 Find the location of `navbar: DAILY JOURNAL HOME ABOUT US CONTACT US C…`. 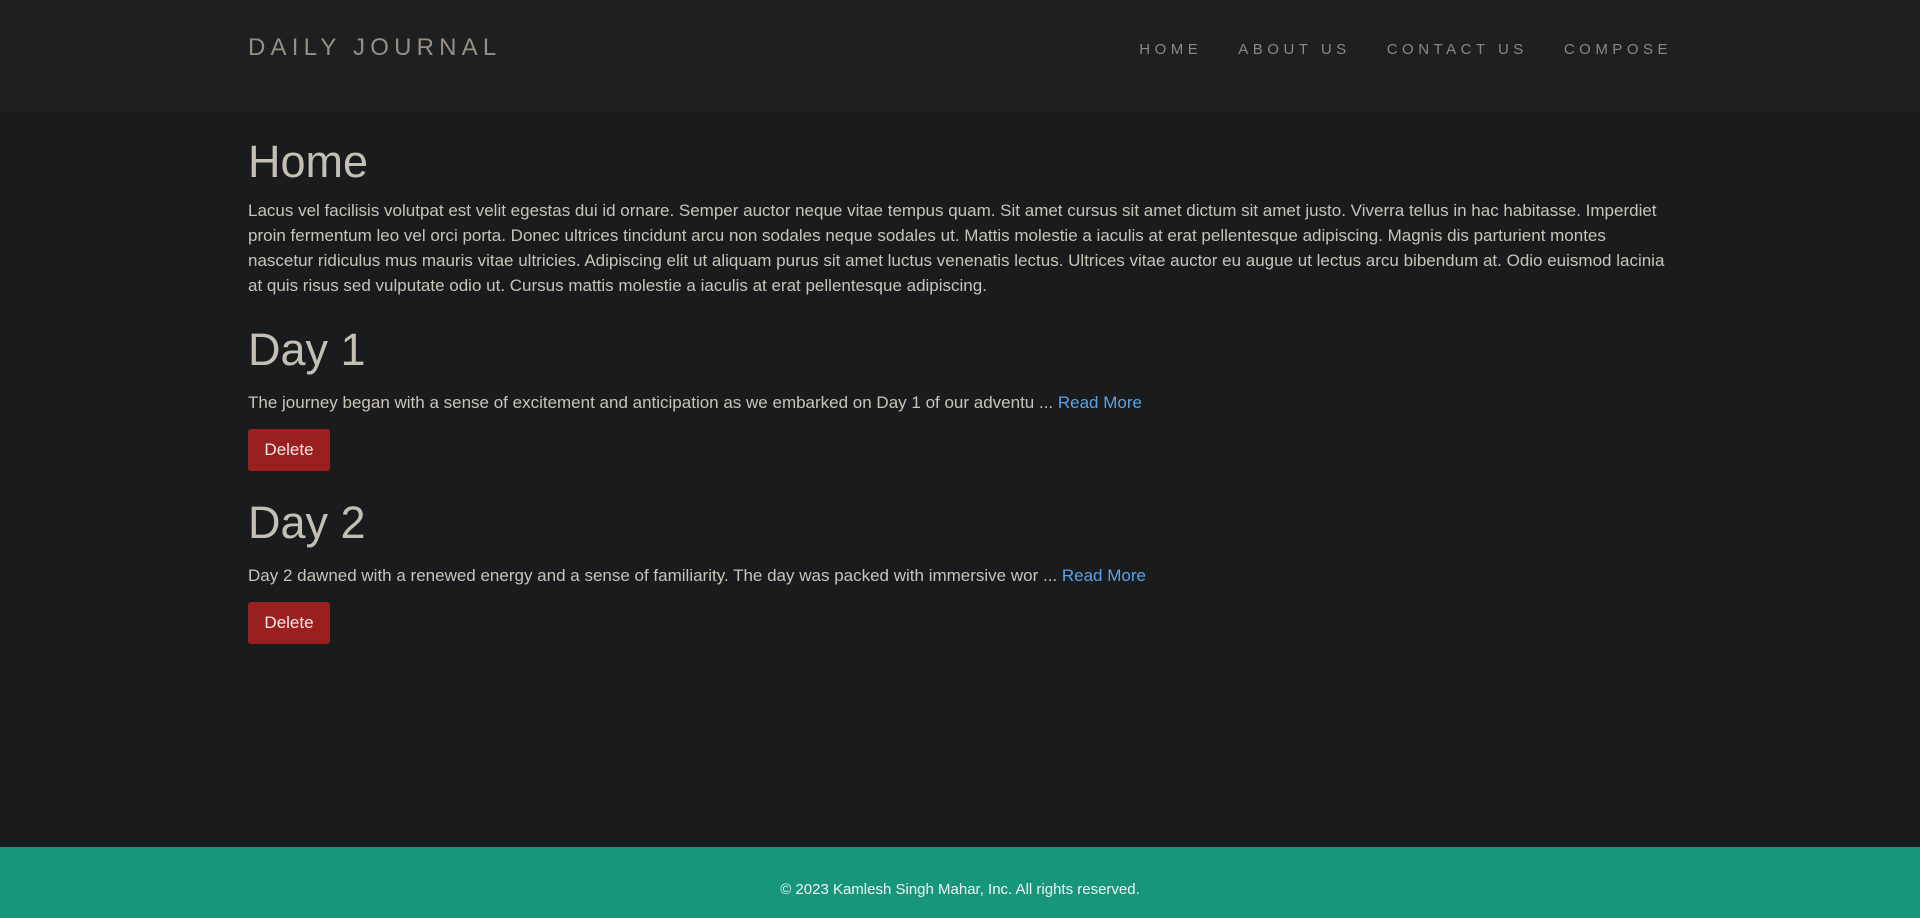

navbar: DAILY JOURNAL HOME ABOUT US CONTACT US C… is located at coordinates (960, 55).